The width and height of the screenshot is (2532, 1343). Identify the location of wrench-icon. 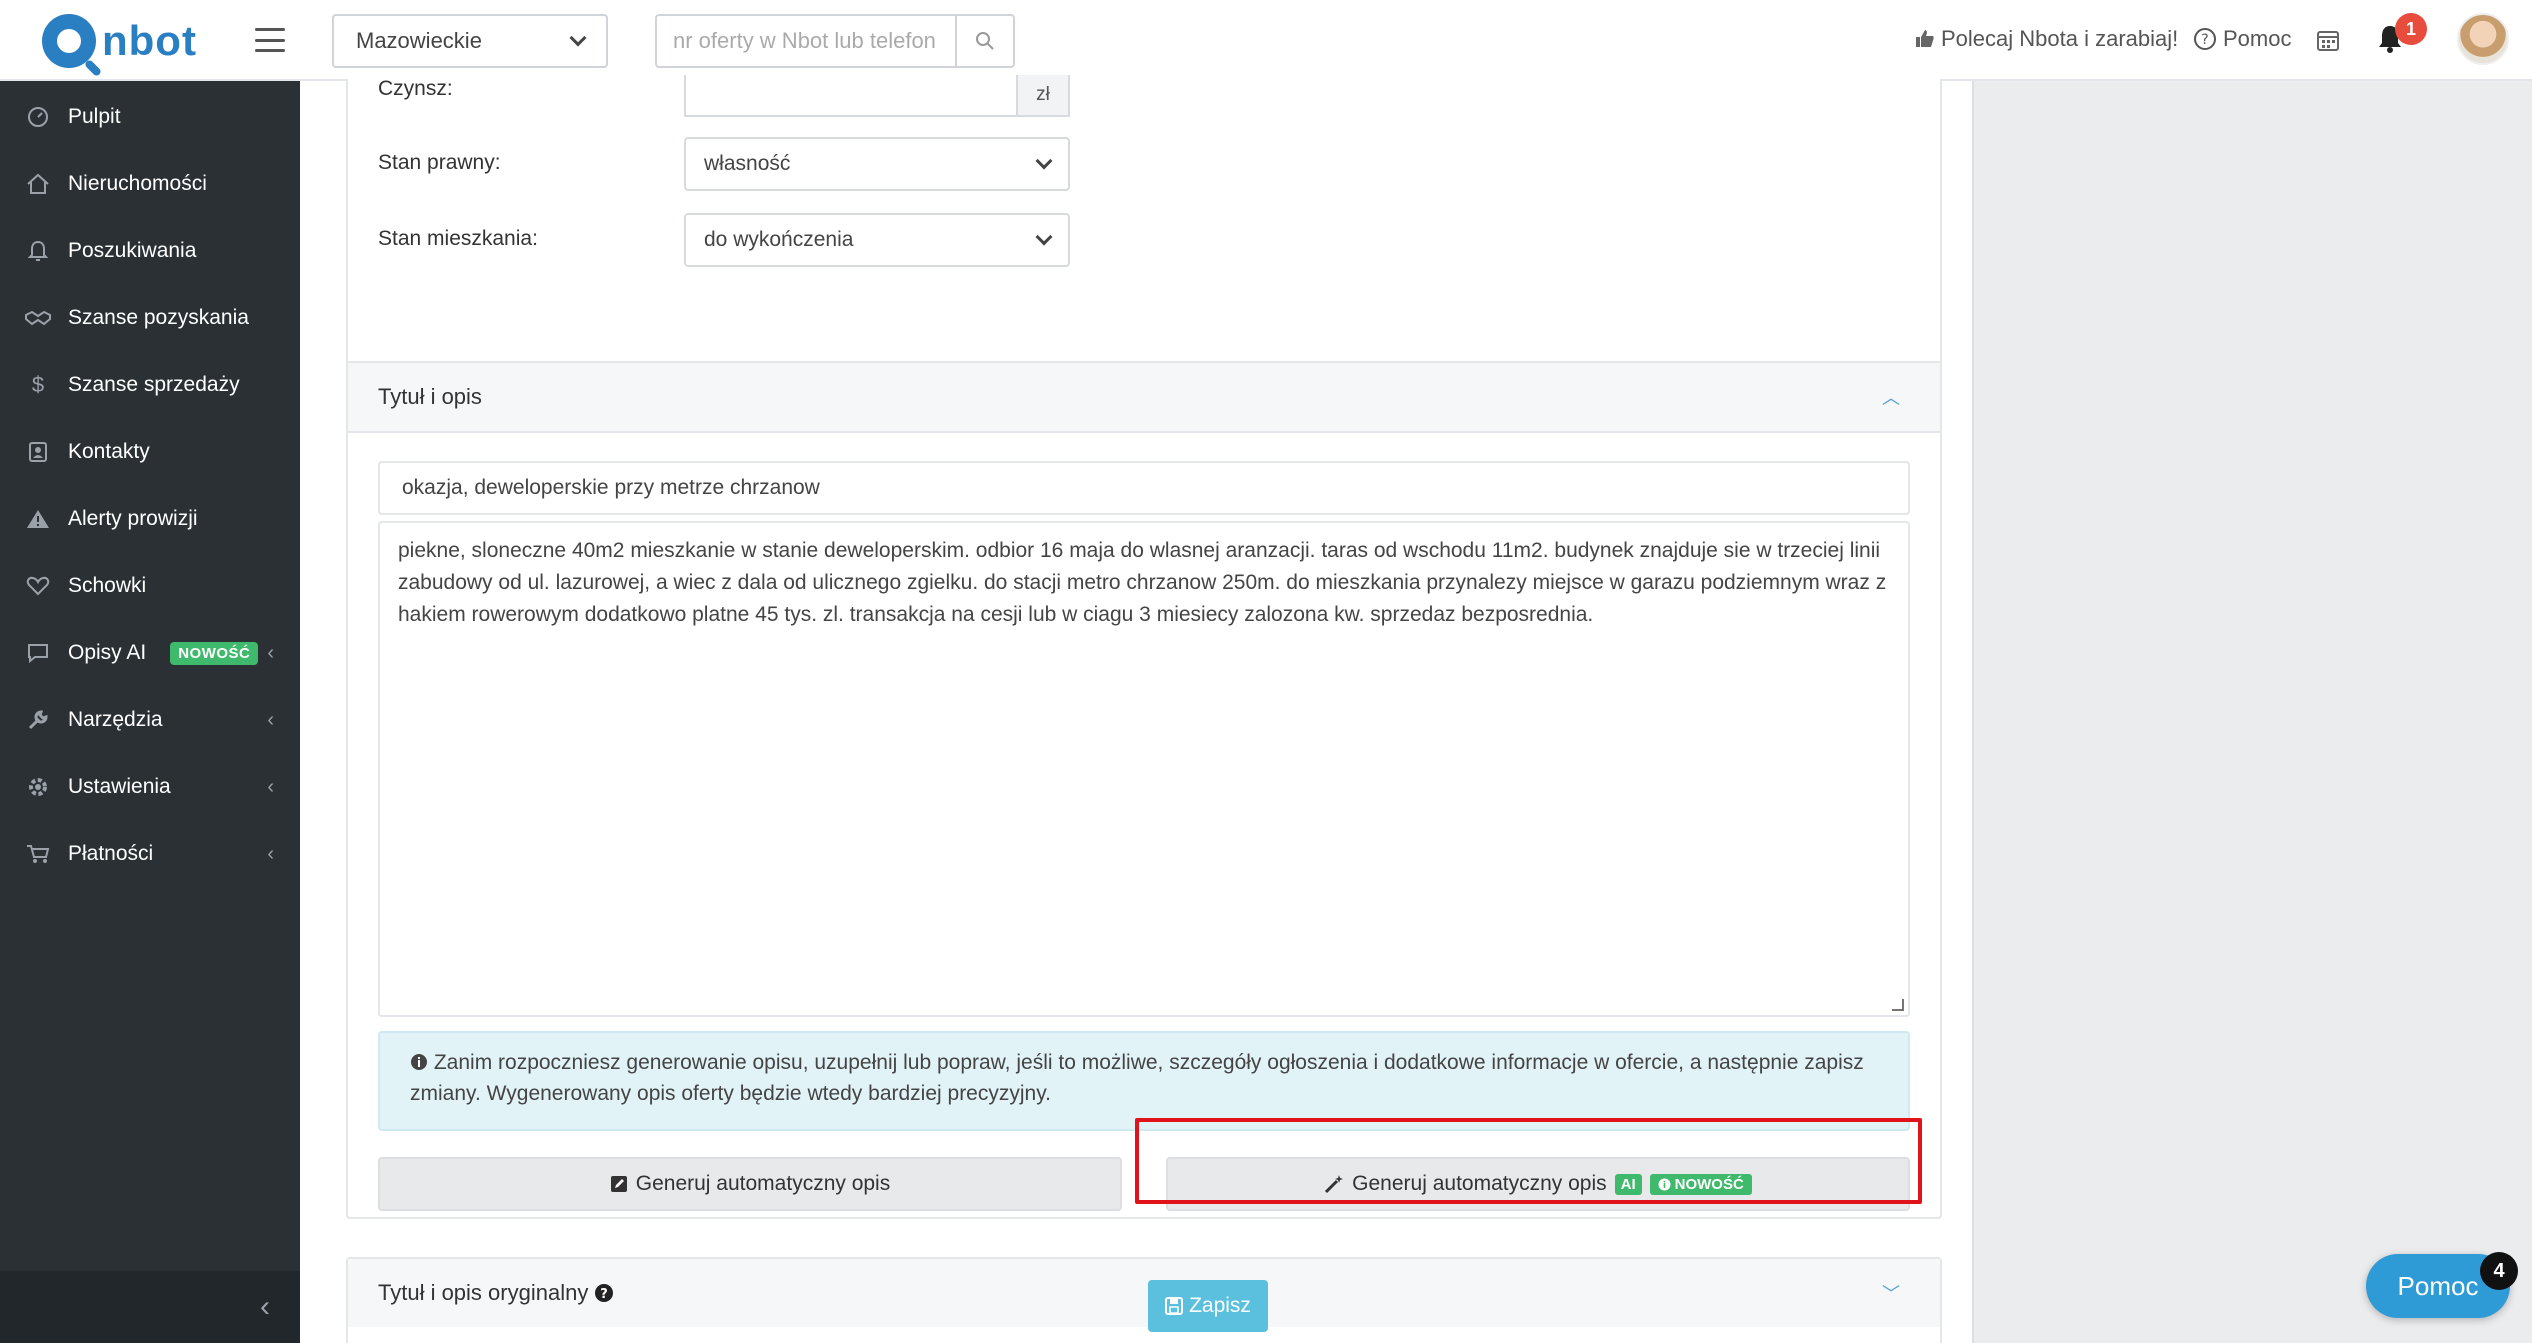
(38, 720).